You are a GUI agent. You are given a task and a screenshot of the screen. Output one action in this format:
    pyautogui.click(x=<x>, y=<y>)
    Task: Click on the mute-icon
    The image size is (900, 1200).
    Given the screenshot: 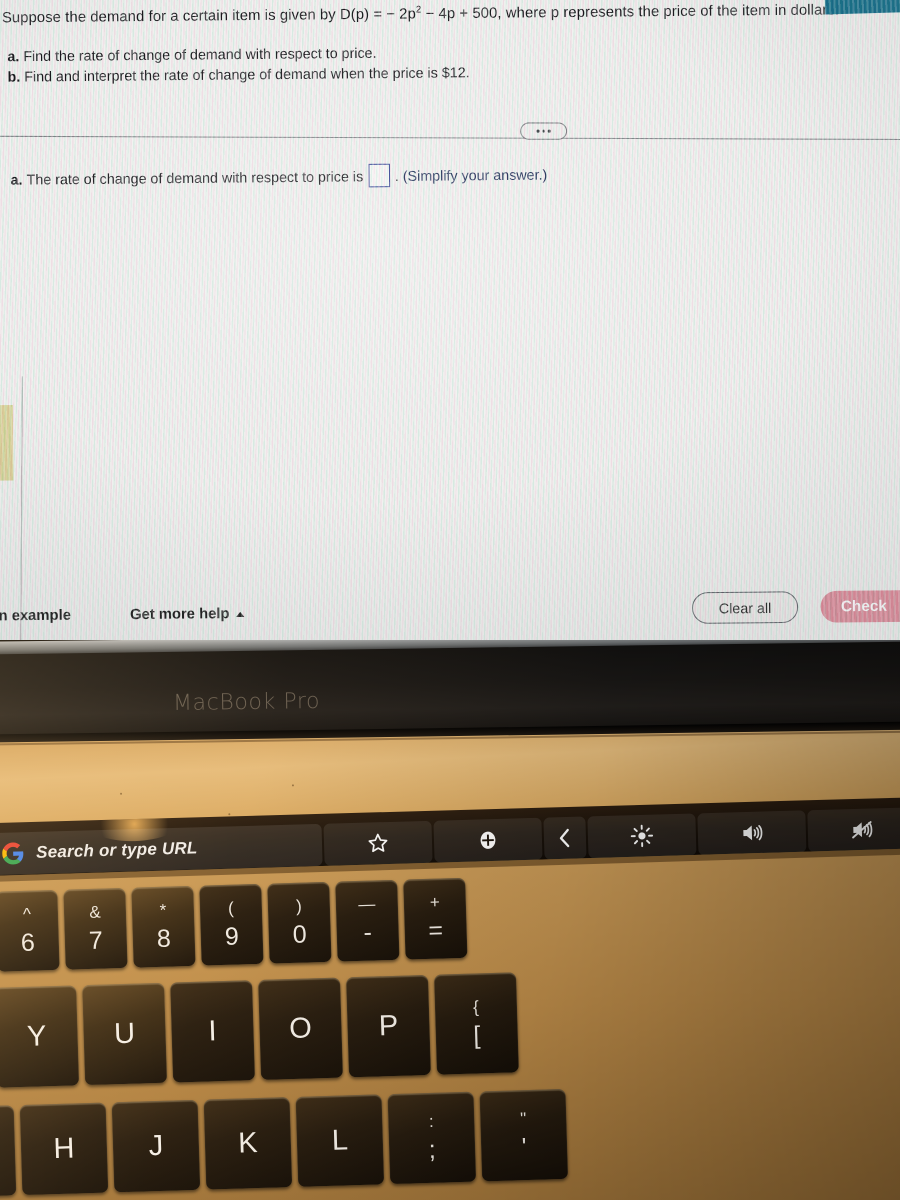 What is the action you would take?
    pyautogui.click(x=862, y=830)
    